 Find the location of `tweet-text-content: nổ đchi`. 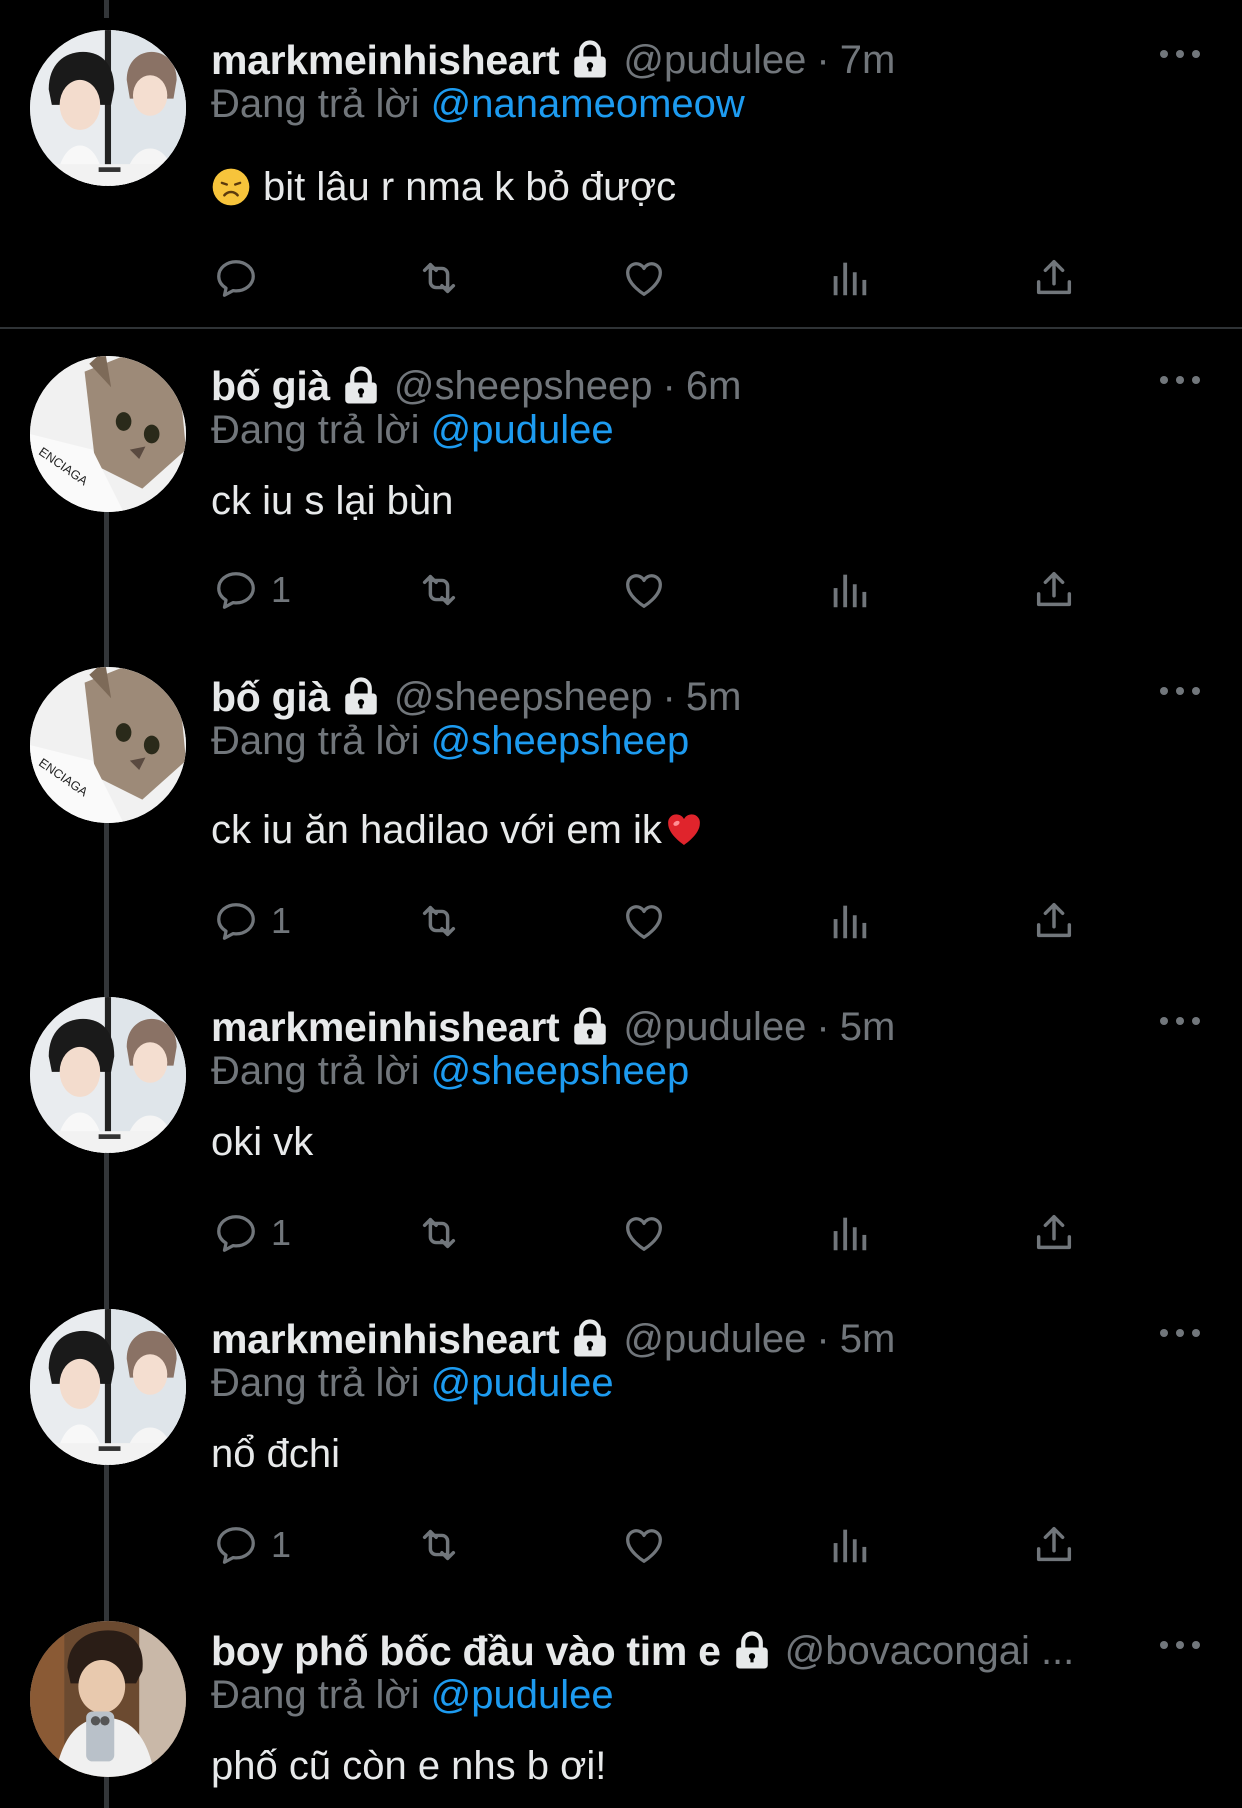

tweet-text-content: nổ đchi is located at coordinates (275, 1453).